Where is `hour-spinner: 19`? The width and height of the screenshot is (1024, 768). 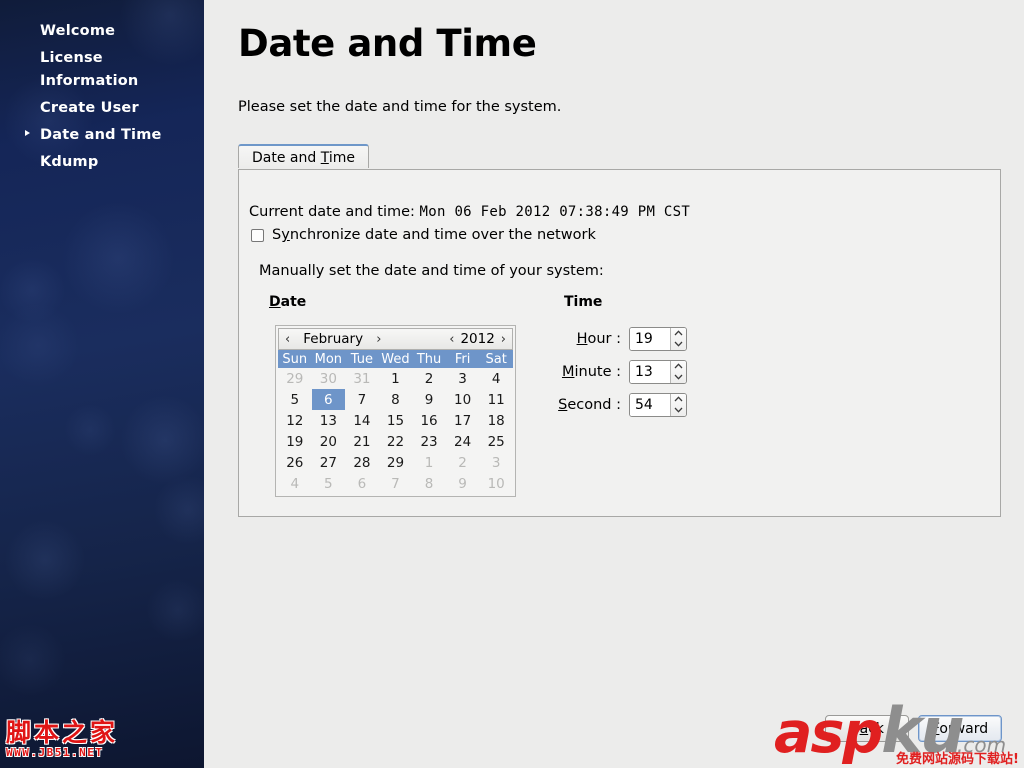
hour-spinner: 19 is located at coordinates (658, 338).